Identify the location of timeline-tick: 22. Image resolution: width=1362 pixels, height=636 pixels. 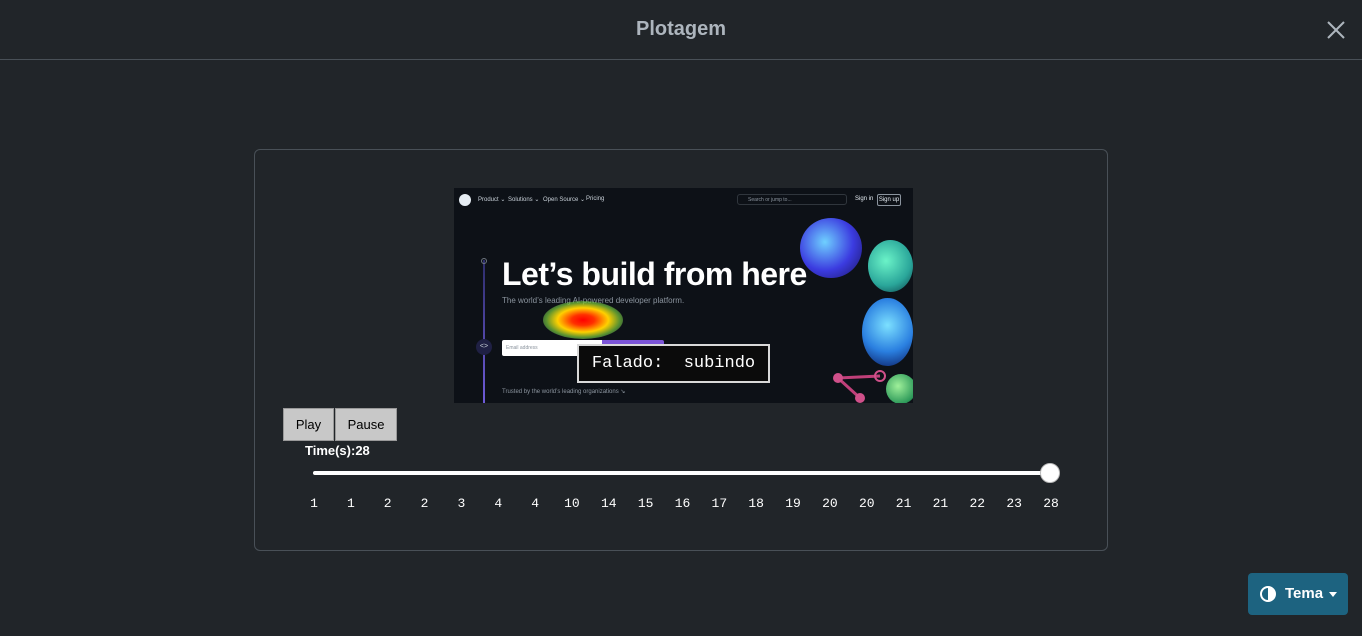
(977, 503).